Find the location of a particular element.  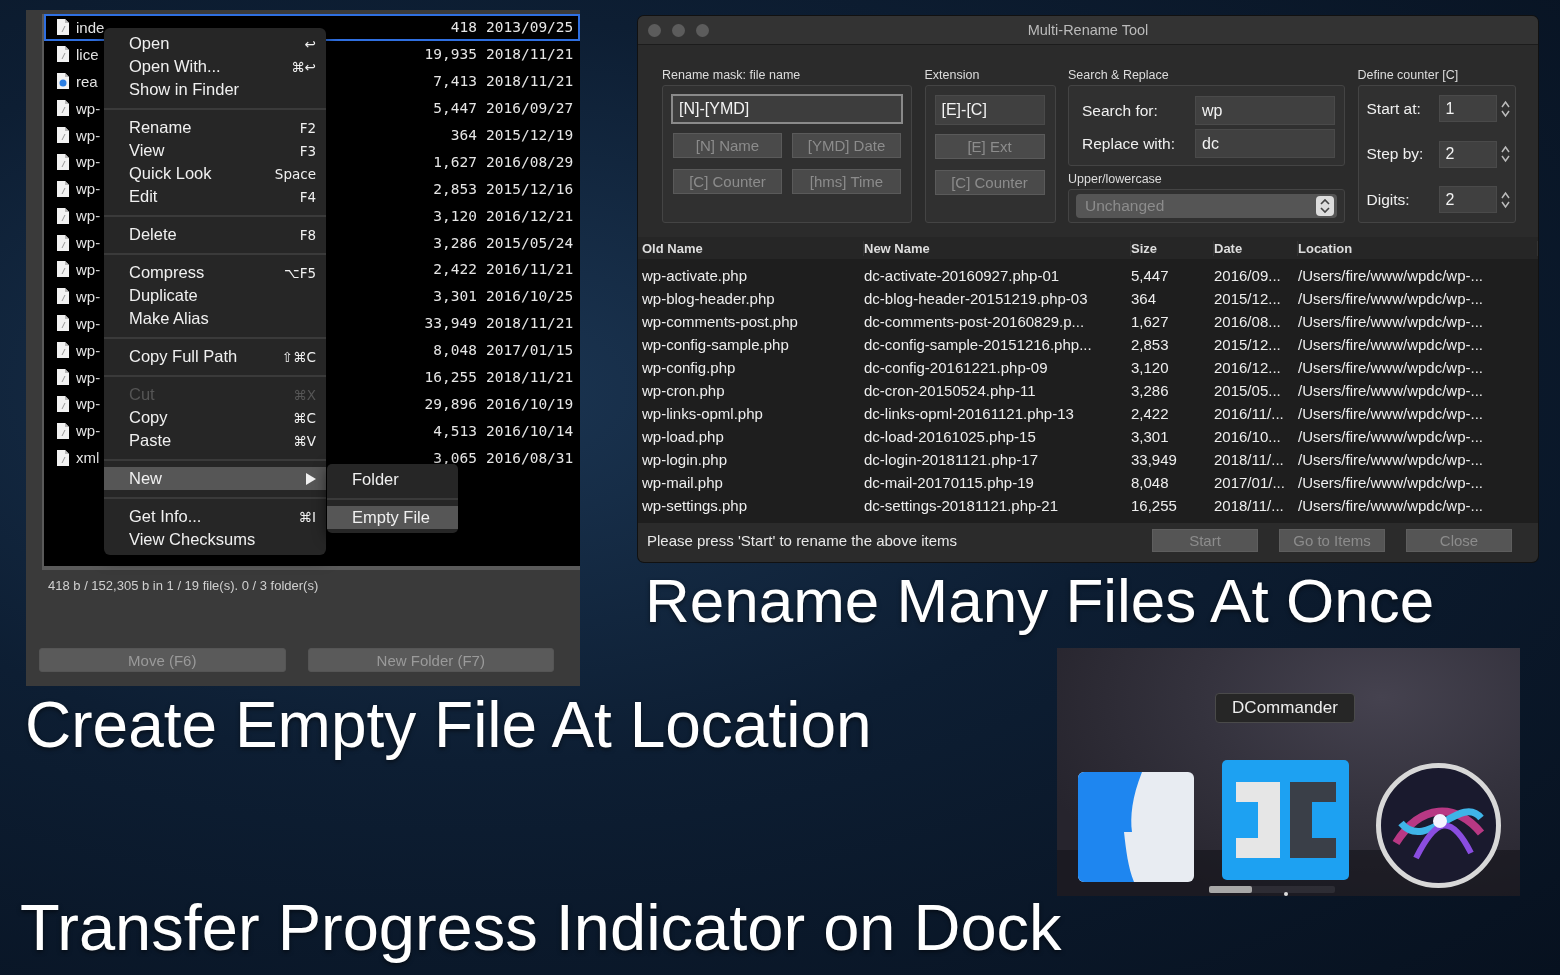

text-field: dc is located at coordinates (1265, 143).